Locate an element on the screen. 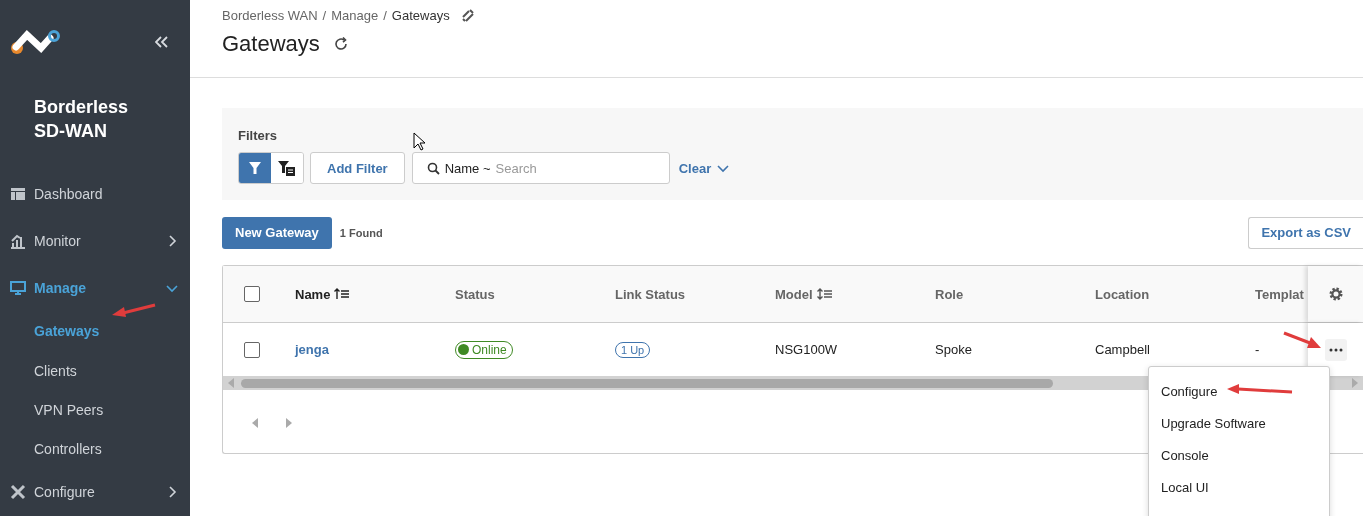 This screenshot has height=516, width=1363. sidebar-item: Dashboard is located at coordinates (95, 194).